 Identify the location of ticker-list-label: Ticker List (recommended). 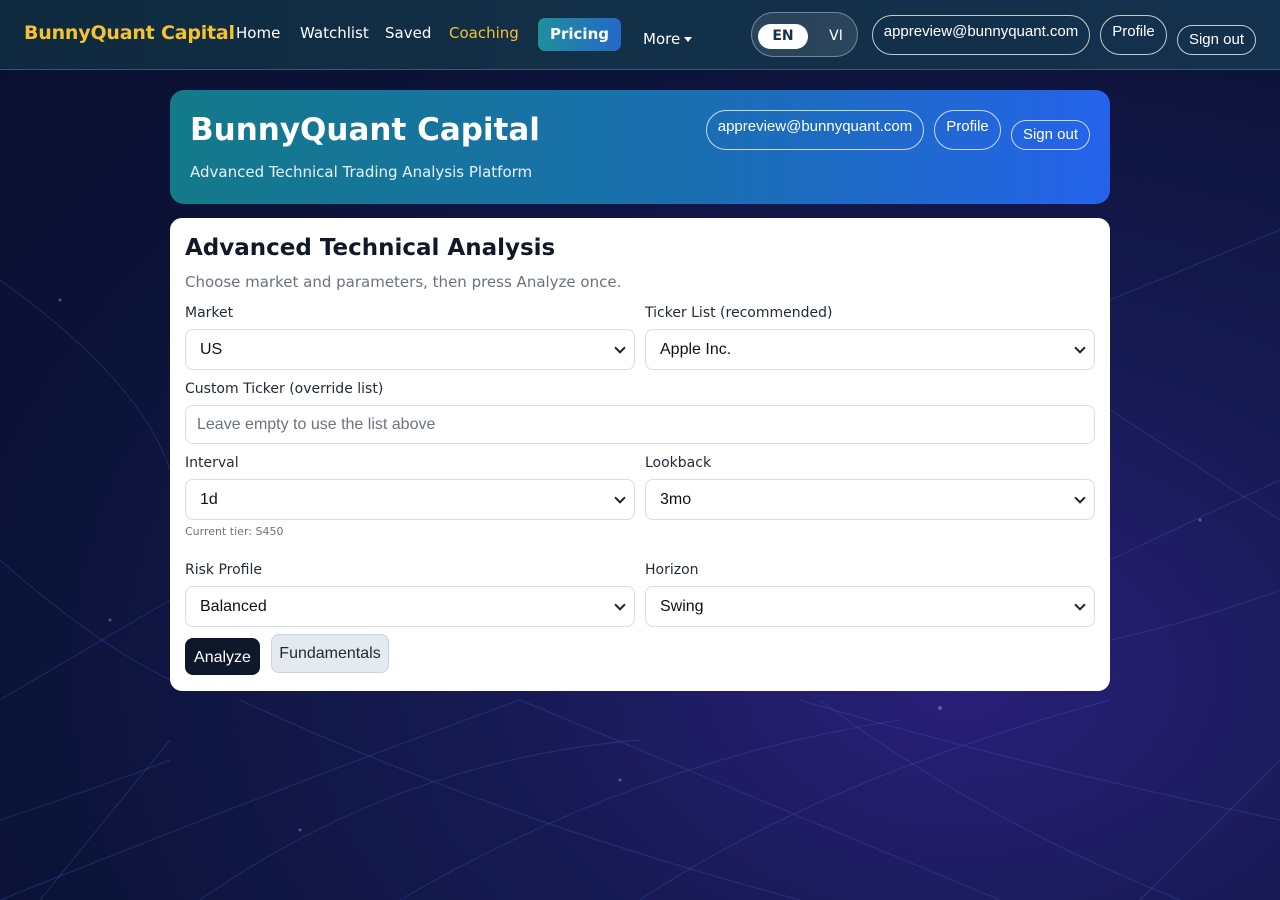
(739, 313).